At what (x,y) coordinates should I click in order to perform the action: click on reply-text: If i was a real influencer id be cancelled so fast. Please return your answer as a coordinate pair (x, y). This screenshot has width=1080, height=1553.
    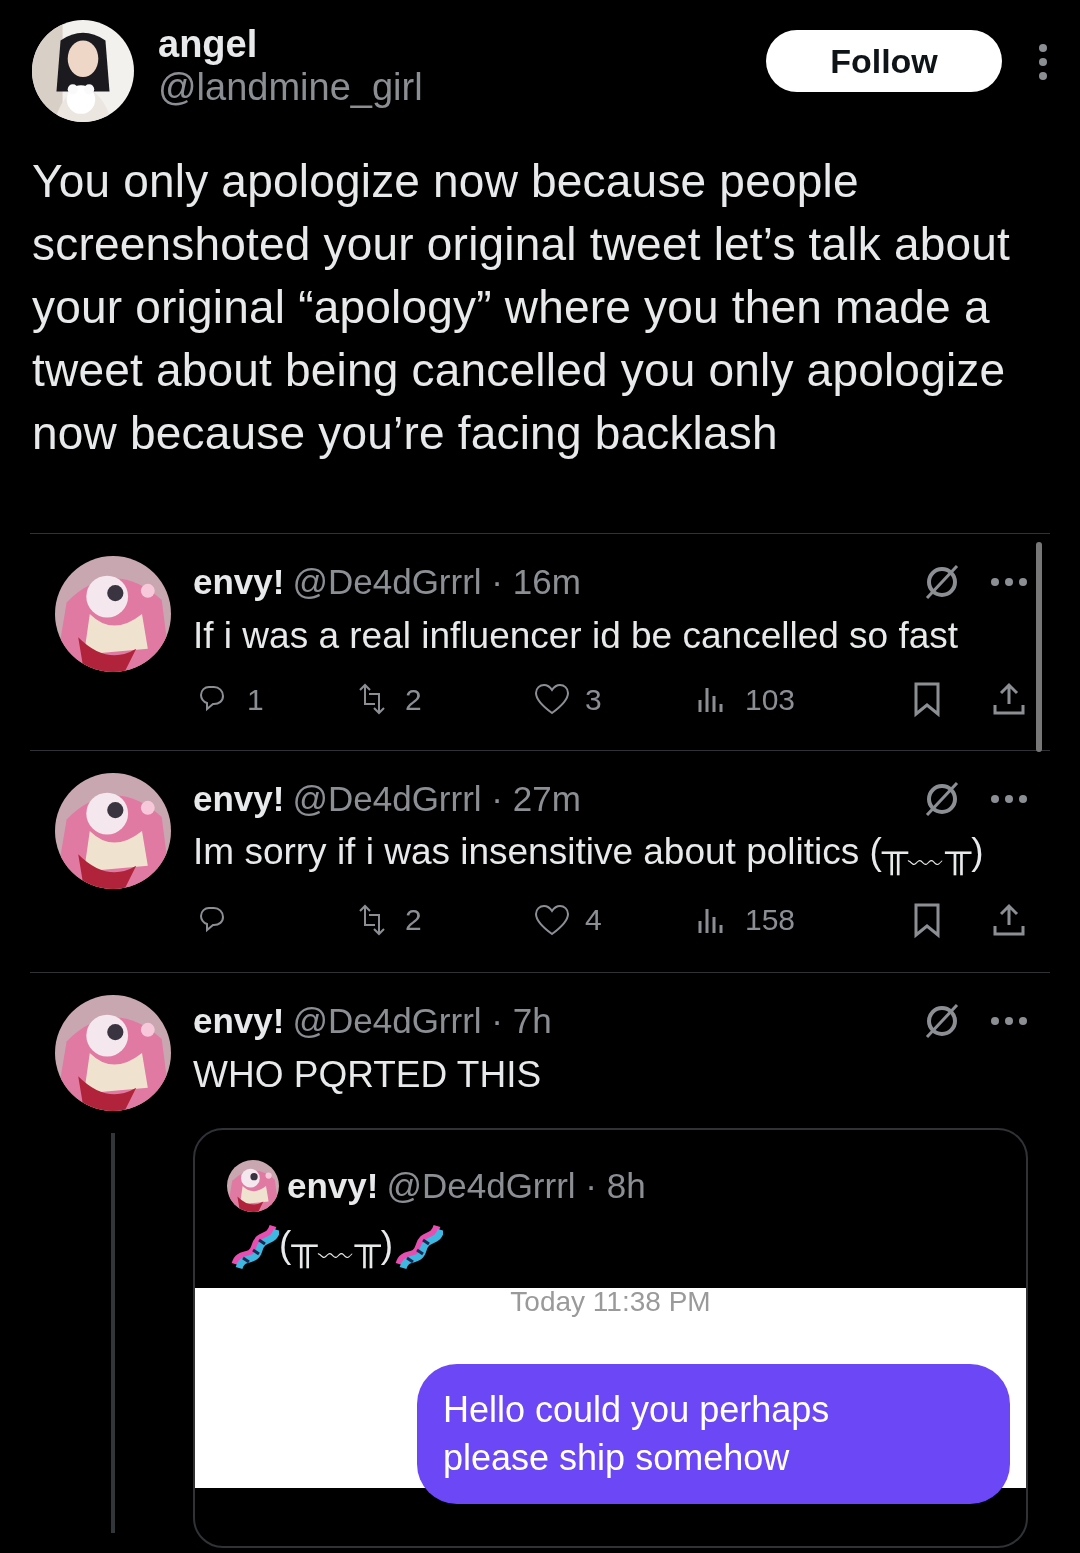
    Looking at the image, I should click on (576, 635).